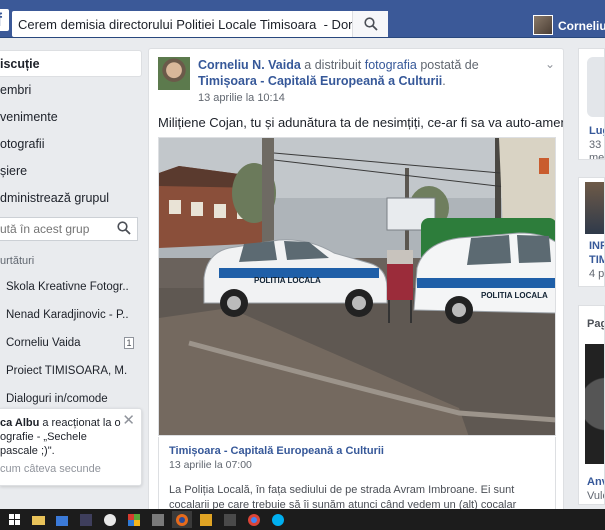 This screenshot has width=605, height=530. What do you see at coordinates (71, 63) in the screenshot?
I see `sidebar-item-discussion: iscuție` at bounding box center [71, 63].